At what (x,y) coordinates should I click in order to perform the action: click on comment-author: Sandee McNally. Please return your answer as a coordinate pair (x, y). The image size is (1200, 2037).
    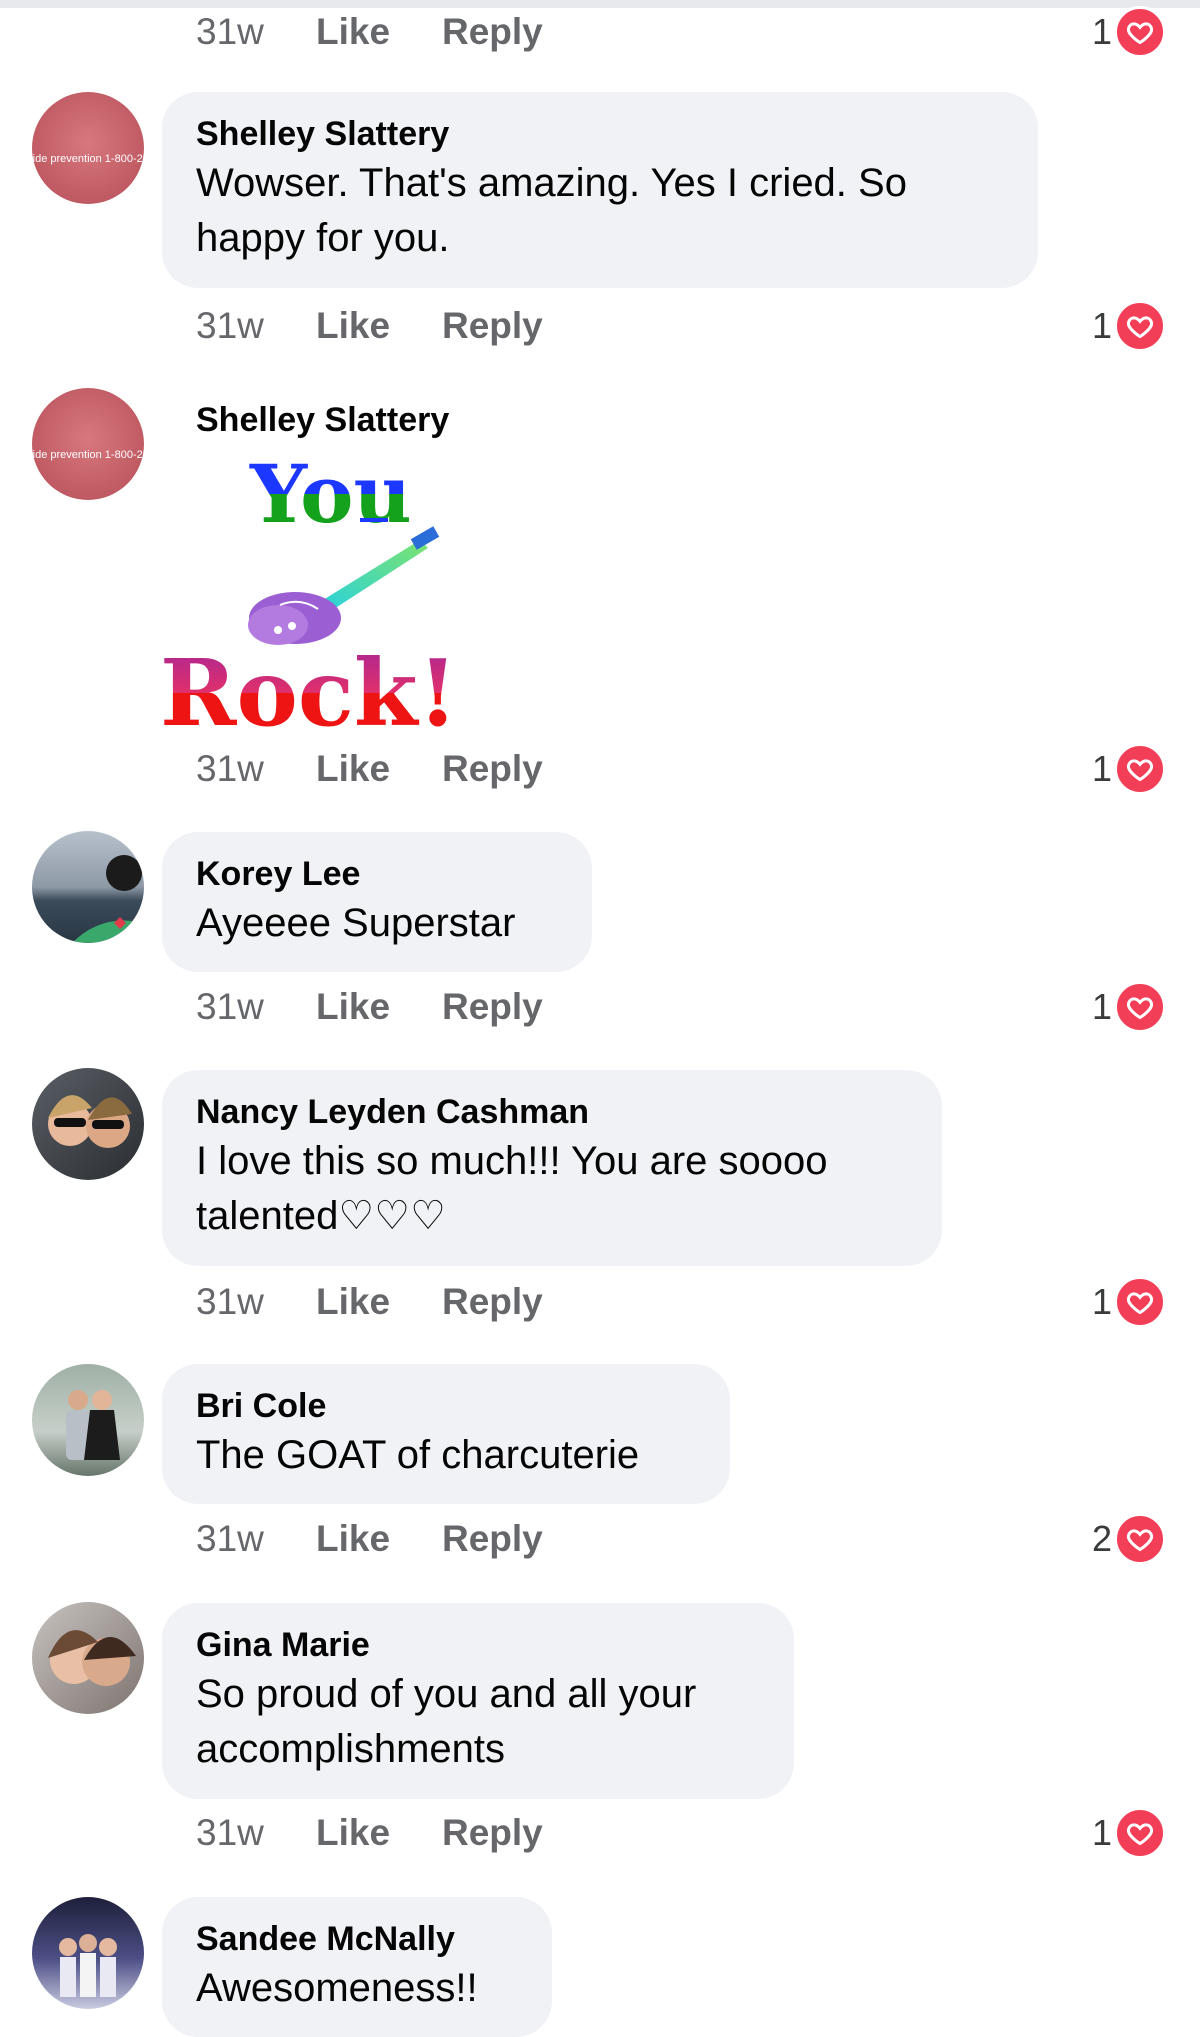
    Looking at the image, I should click on (357, 1939).